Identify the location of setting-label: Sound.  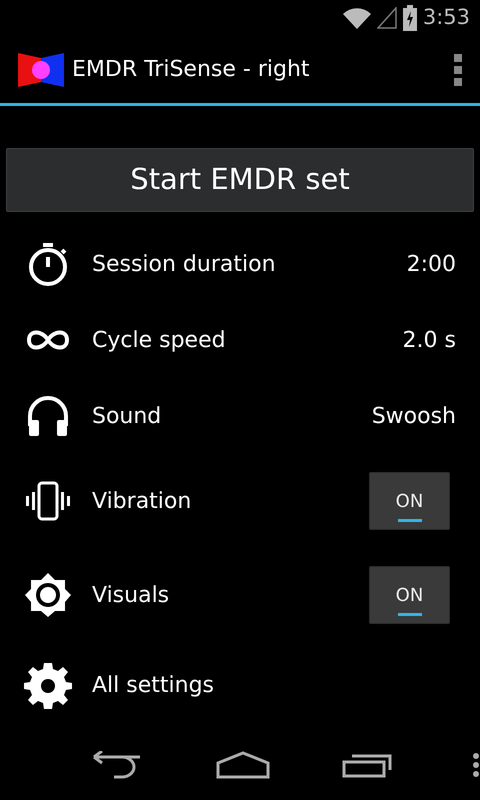
(127, 416).